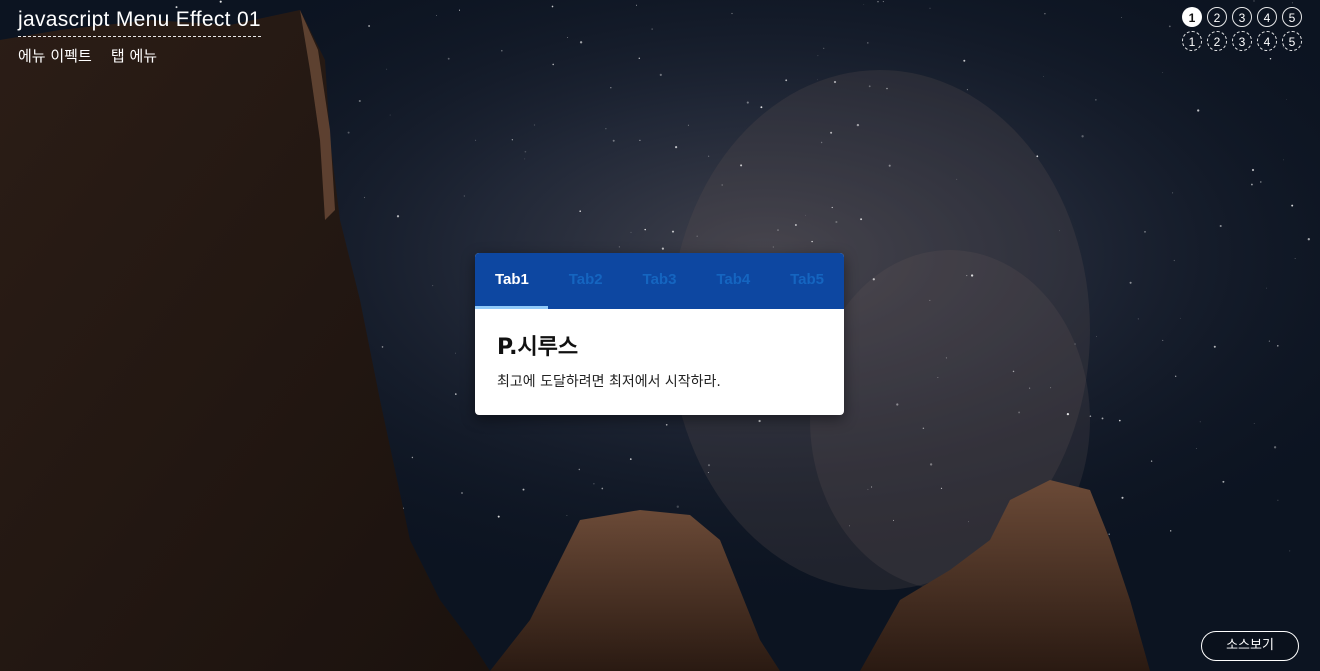 The height and width of the screenshot is (671, 1320). Describe the element at coordinates (586, 281) in the screenshot. I see `tab-2: Tab2` at that location.